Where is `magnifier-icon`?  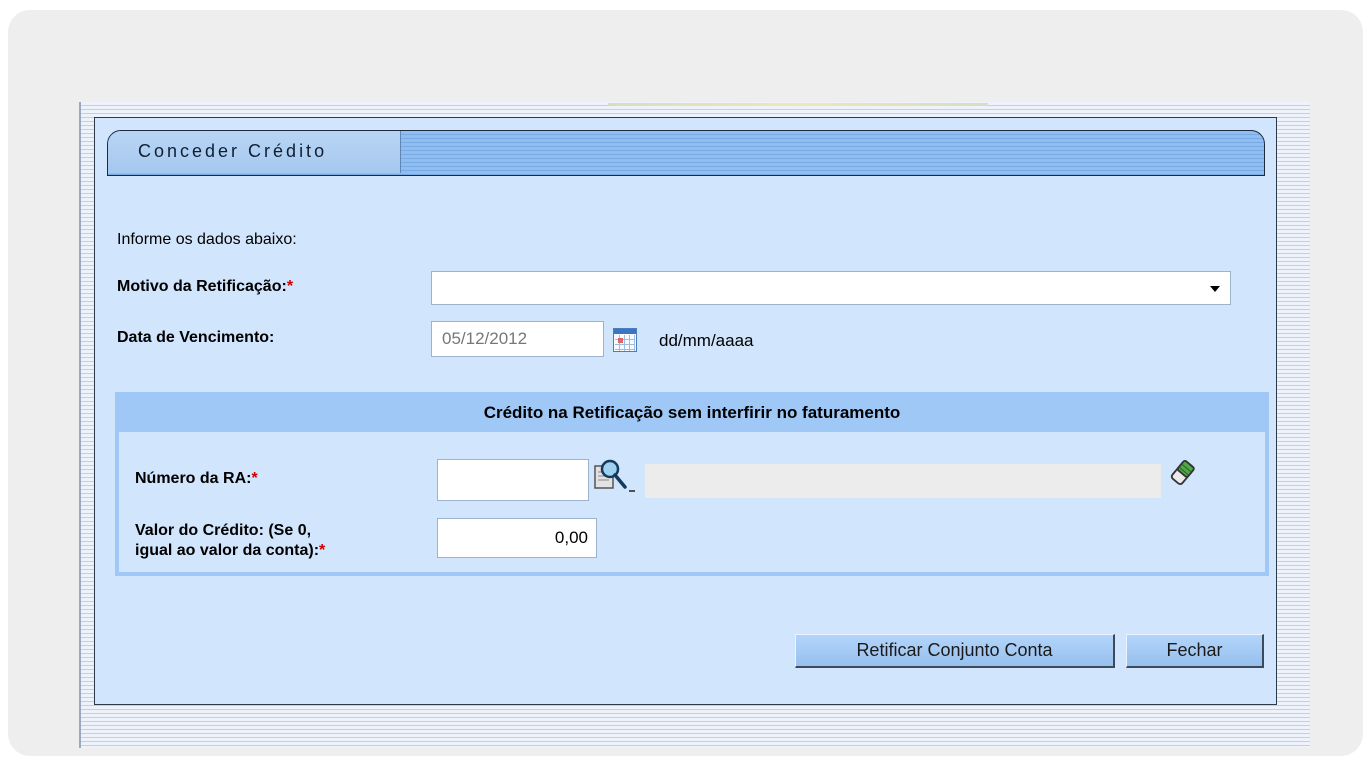 magnifier-icon is located at coordinates (615, 476).